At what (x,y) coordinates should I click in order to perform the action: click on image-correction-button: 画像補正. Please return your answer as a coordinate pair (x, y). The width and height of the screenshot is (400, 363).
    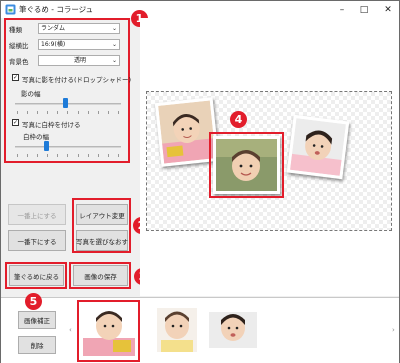
    Looking at the image, I should click on (37, 320).